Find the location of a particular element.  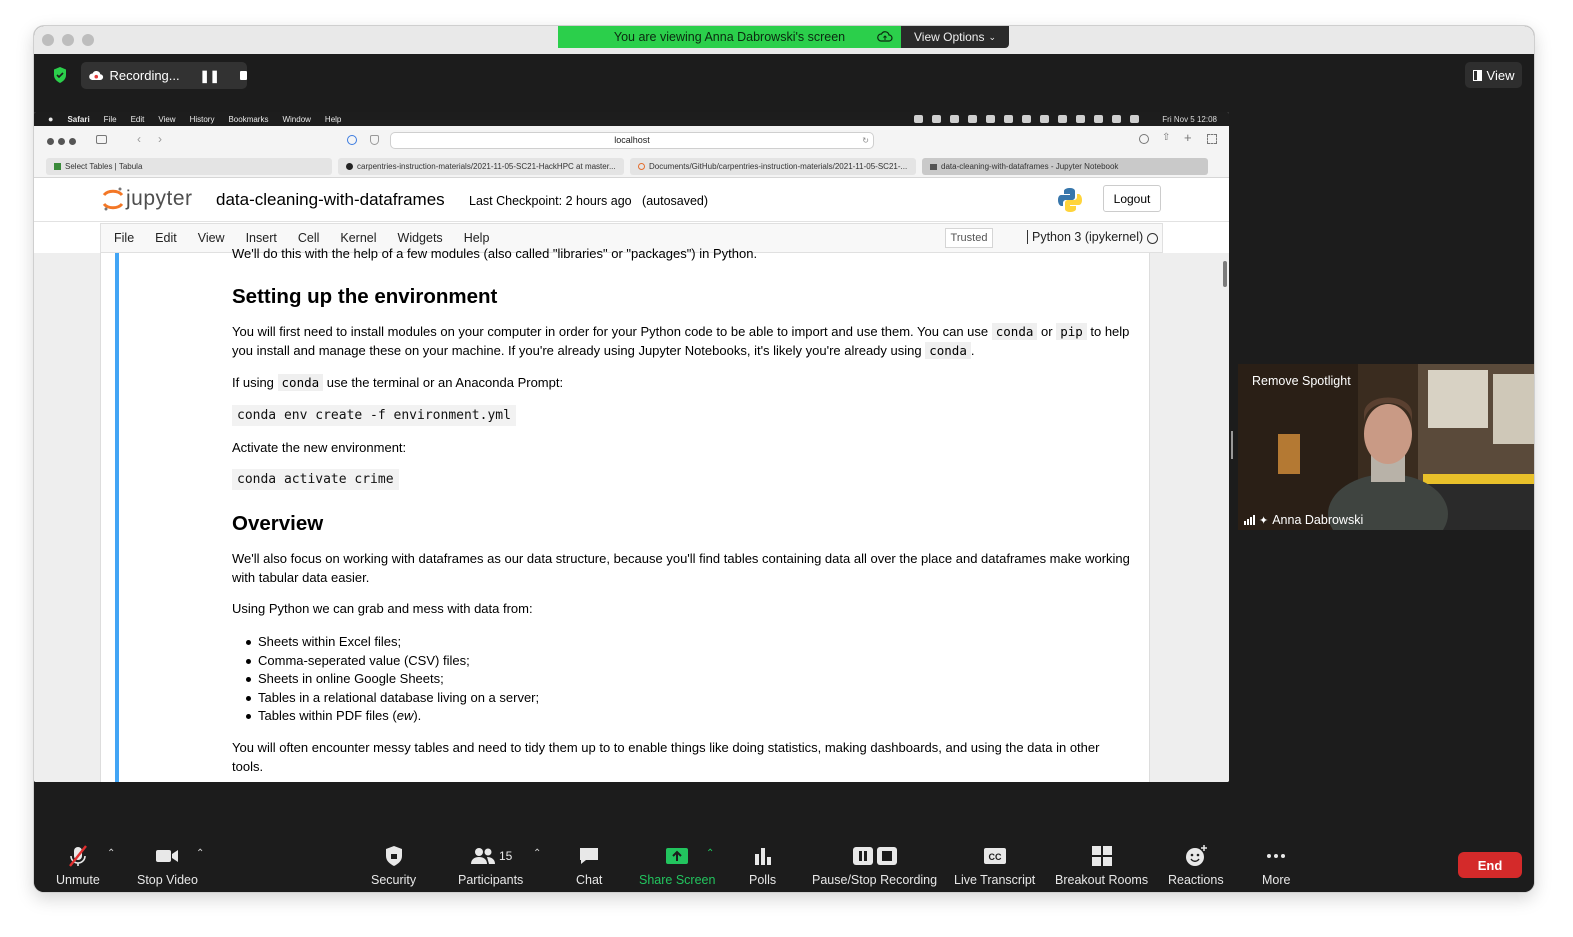

unmute-button: Unmute is located at coordinates (78, 865).